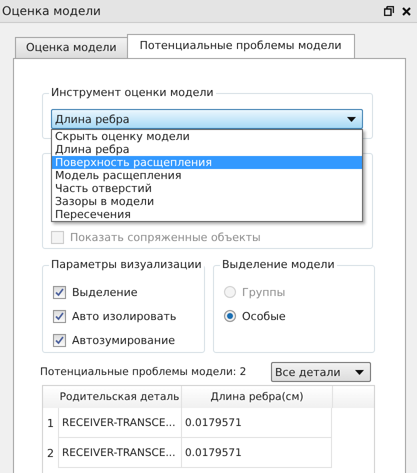 The width and height of the screenshot is (417, 473). I want to click on dropdown-option: Зазоры в модели, so click(207, 201).